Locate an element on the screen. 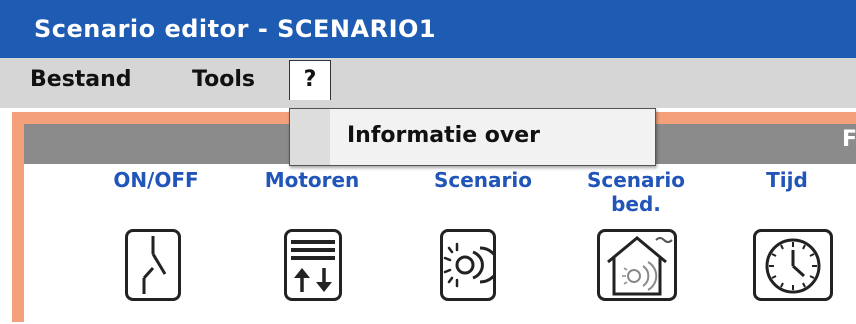 Image resolution: width=856 pixels, height=324 pixels. scenario-button is located at coordinates (468, 265).